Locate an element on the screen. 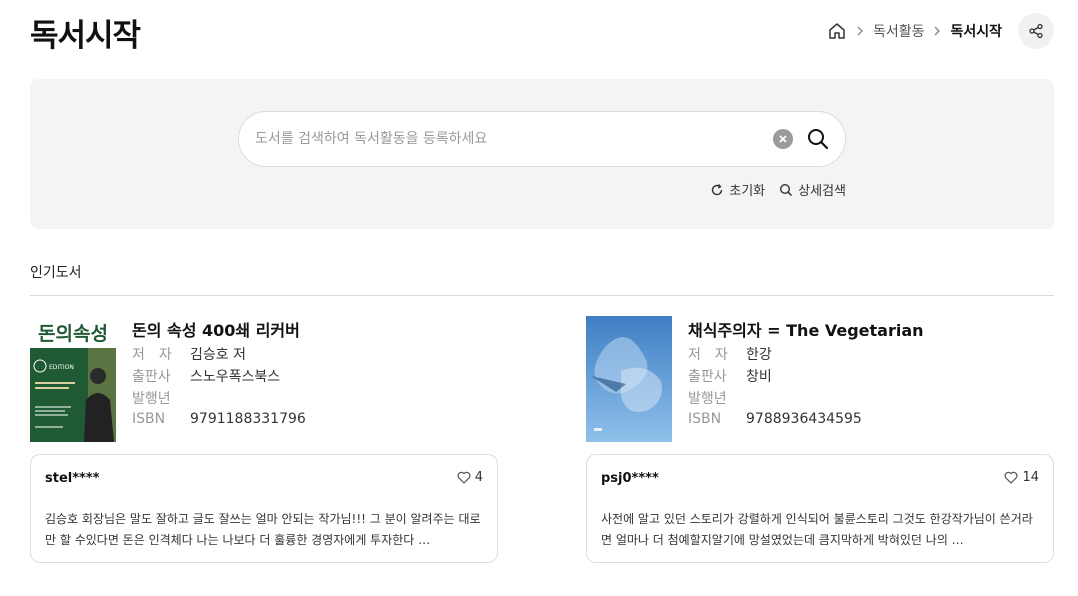 This screenshot has width=1078, height=596. like-count: 4 is located at coordinates (478, 477).